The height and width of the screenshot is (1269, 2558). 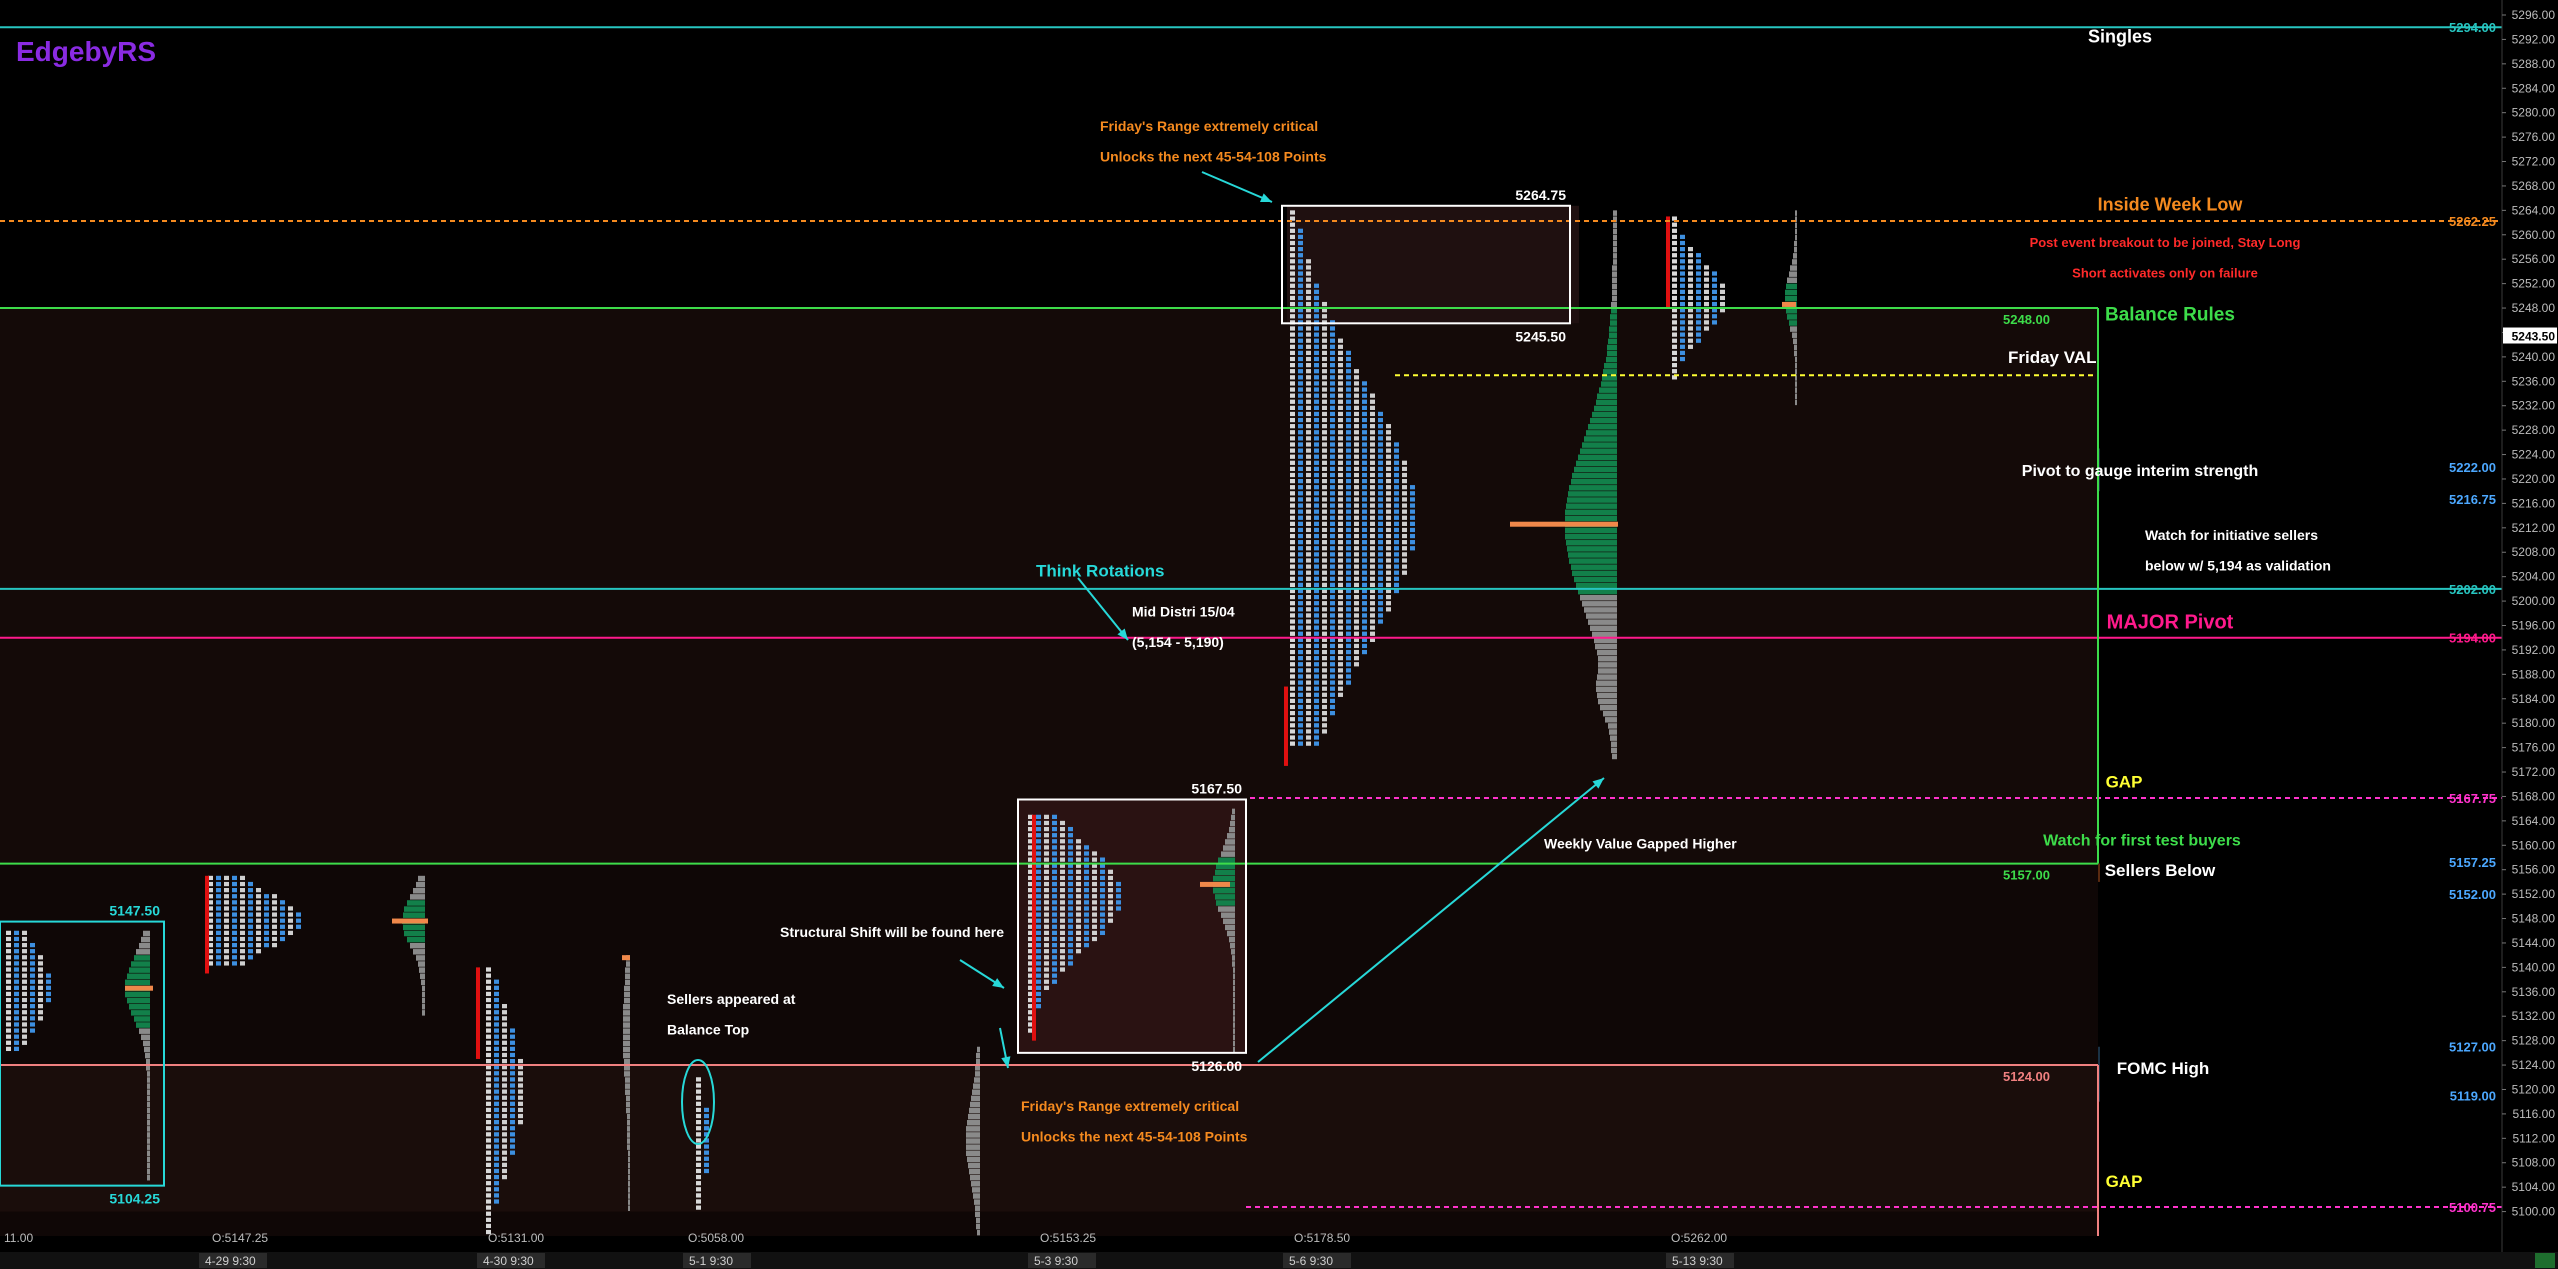 What do you see at coordinates (1564, 524) in the screenshot?
I see `poc-bar` at bounding box center [1564, 524].